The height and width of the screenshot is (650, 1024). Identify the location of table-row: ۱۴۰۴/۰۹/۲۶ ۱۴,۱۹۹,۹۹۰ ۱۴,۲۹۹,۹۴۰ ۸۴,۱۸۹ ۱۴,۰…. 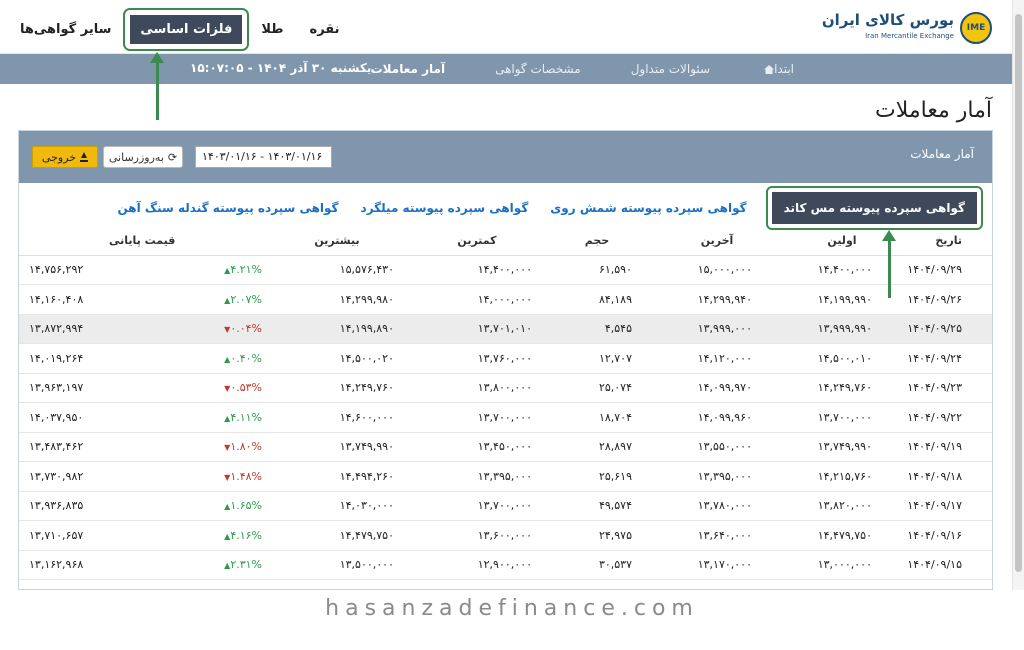
(505, 299).